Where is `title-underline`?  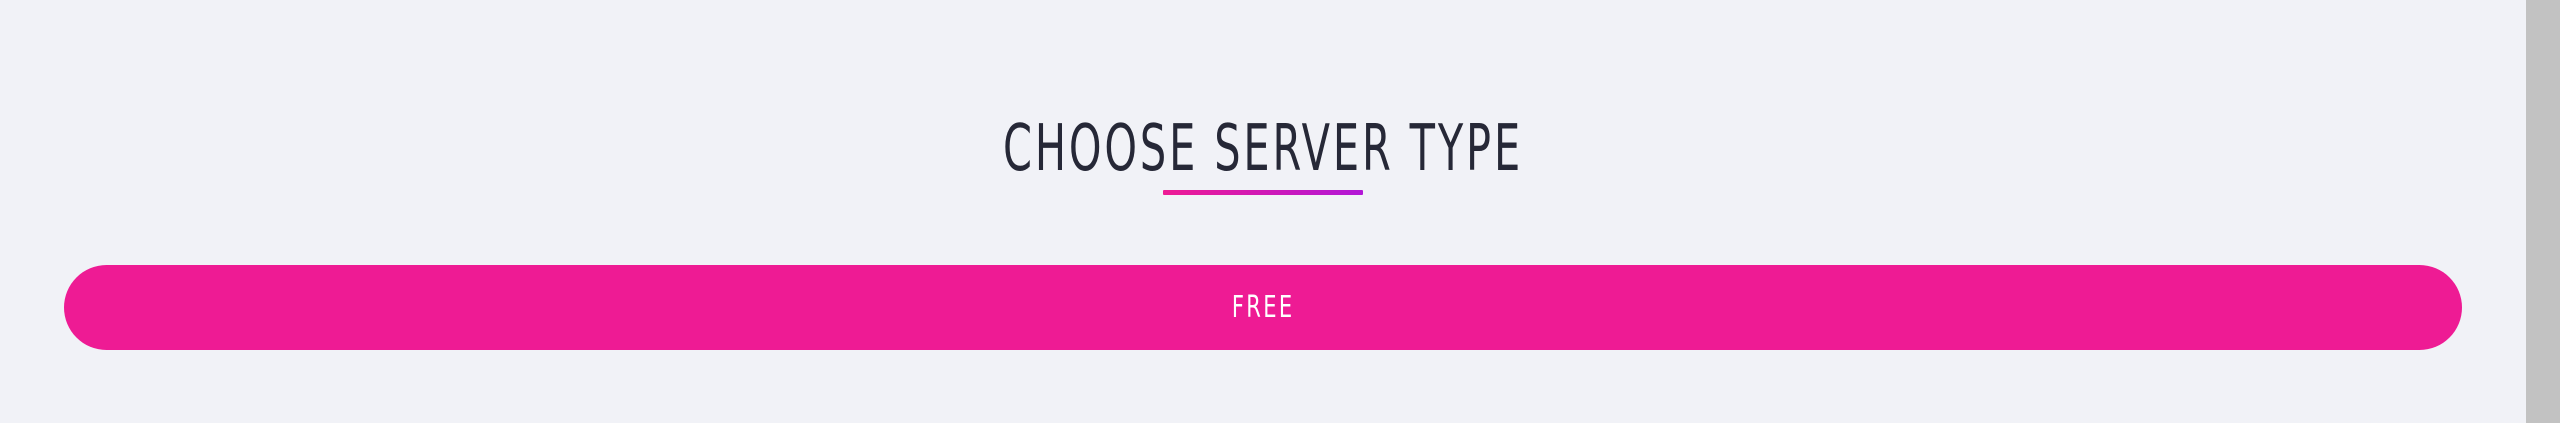 title-underline is located at coordinates (1263, 192).